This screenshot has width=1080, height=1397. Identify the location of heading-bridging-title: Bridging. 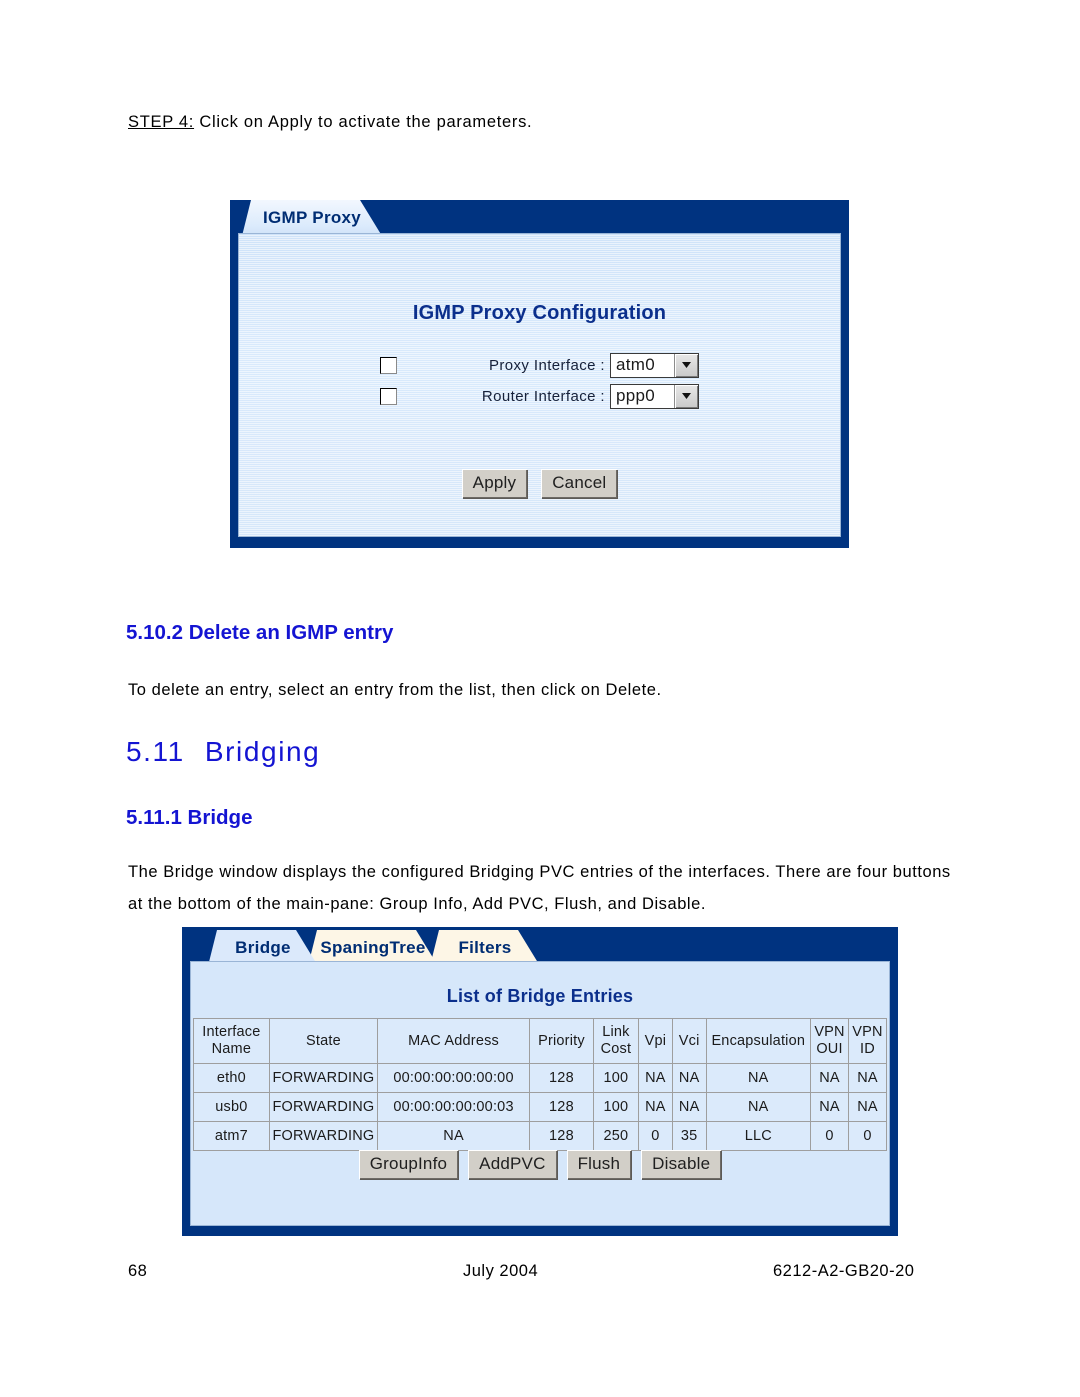
(262, 751).